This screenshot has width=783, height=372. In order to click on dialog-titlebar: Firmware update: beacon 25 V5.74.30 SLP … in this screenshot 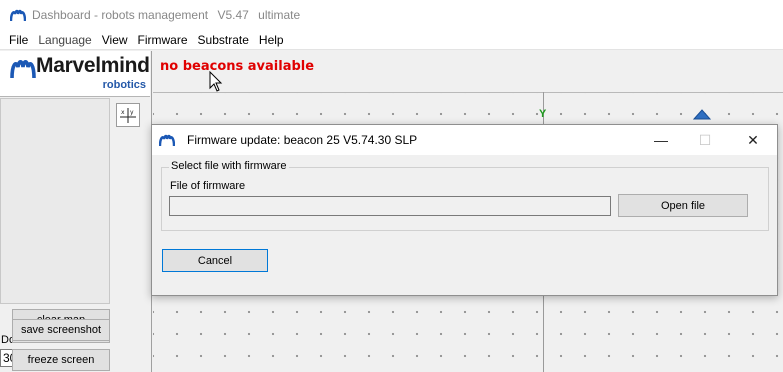, I will do `click(464, 140)`.